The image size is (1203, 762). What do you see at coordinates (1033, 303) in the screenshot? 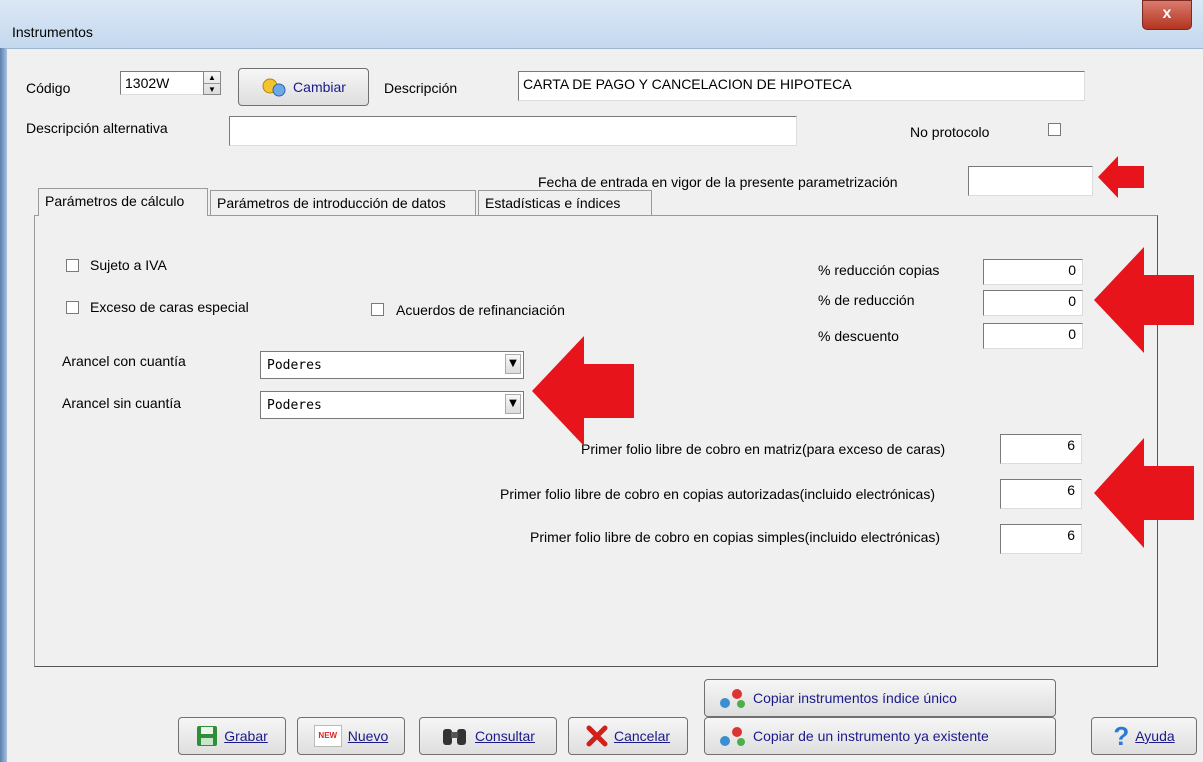
I see `reduccion-input: 0` at bounding box center [1033, 303].